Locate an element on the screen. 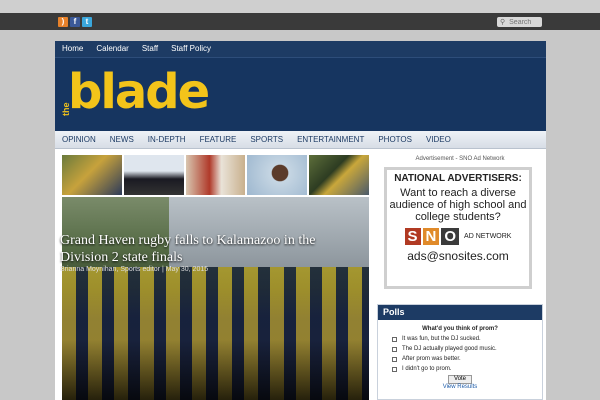  search-box: ⚲ is located at coordinates (519, 22).